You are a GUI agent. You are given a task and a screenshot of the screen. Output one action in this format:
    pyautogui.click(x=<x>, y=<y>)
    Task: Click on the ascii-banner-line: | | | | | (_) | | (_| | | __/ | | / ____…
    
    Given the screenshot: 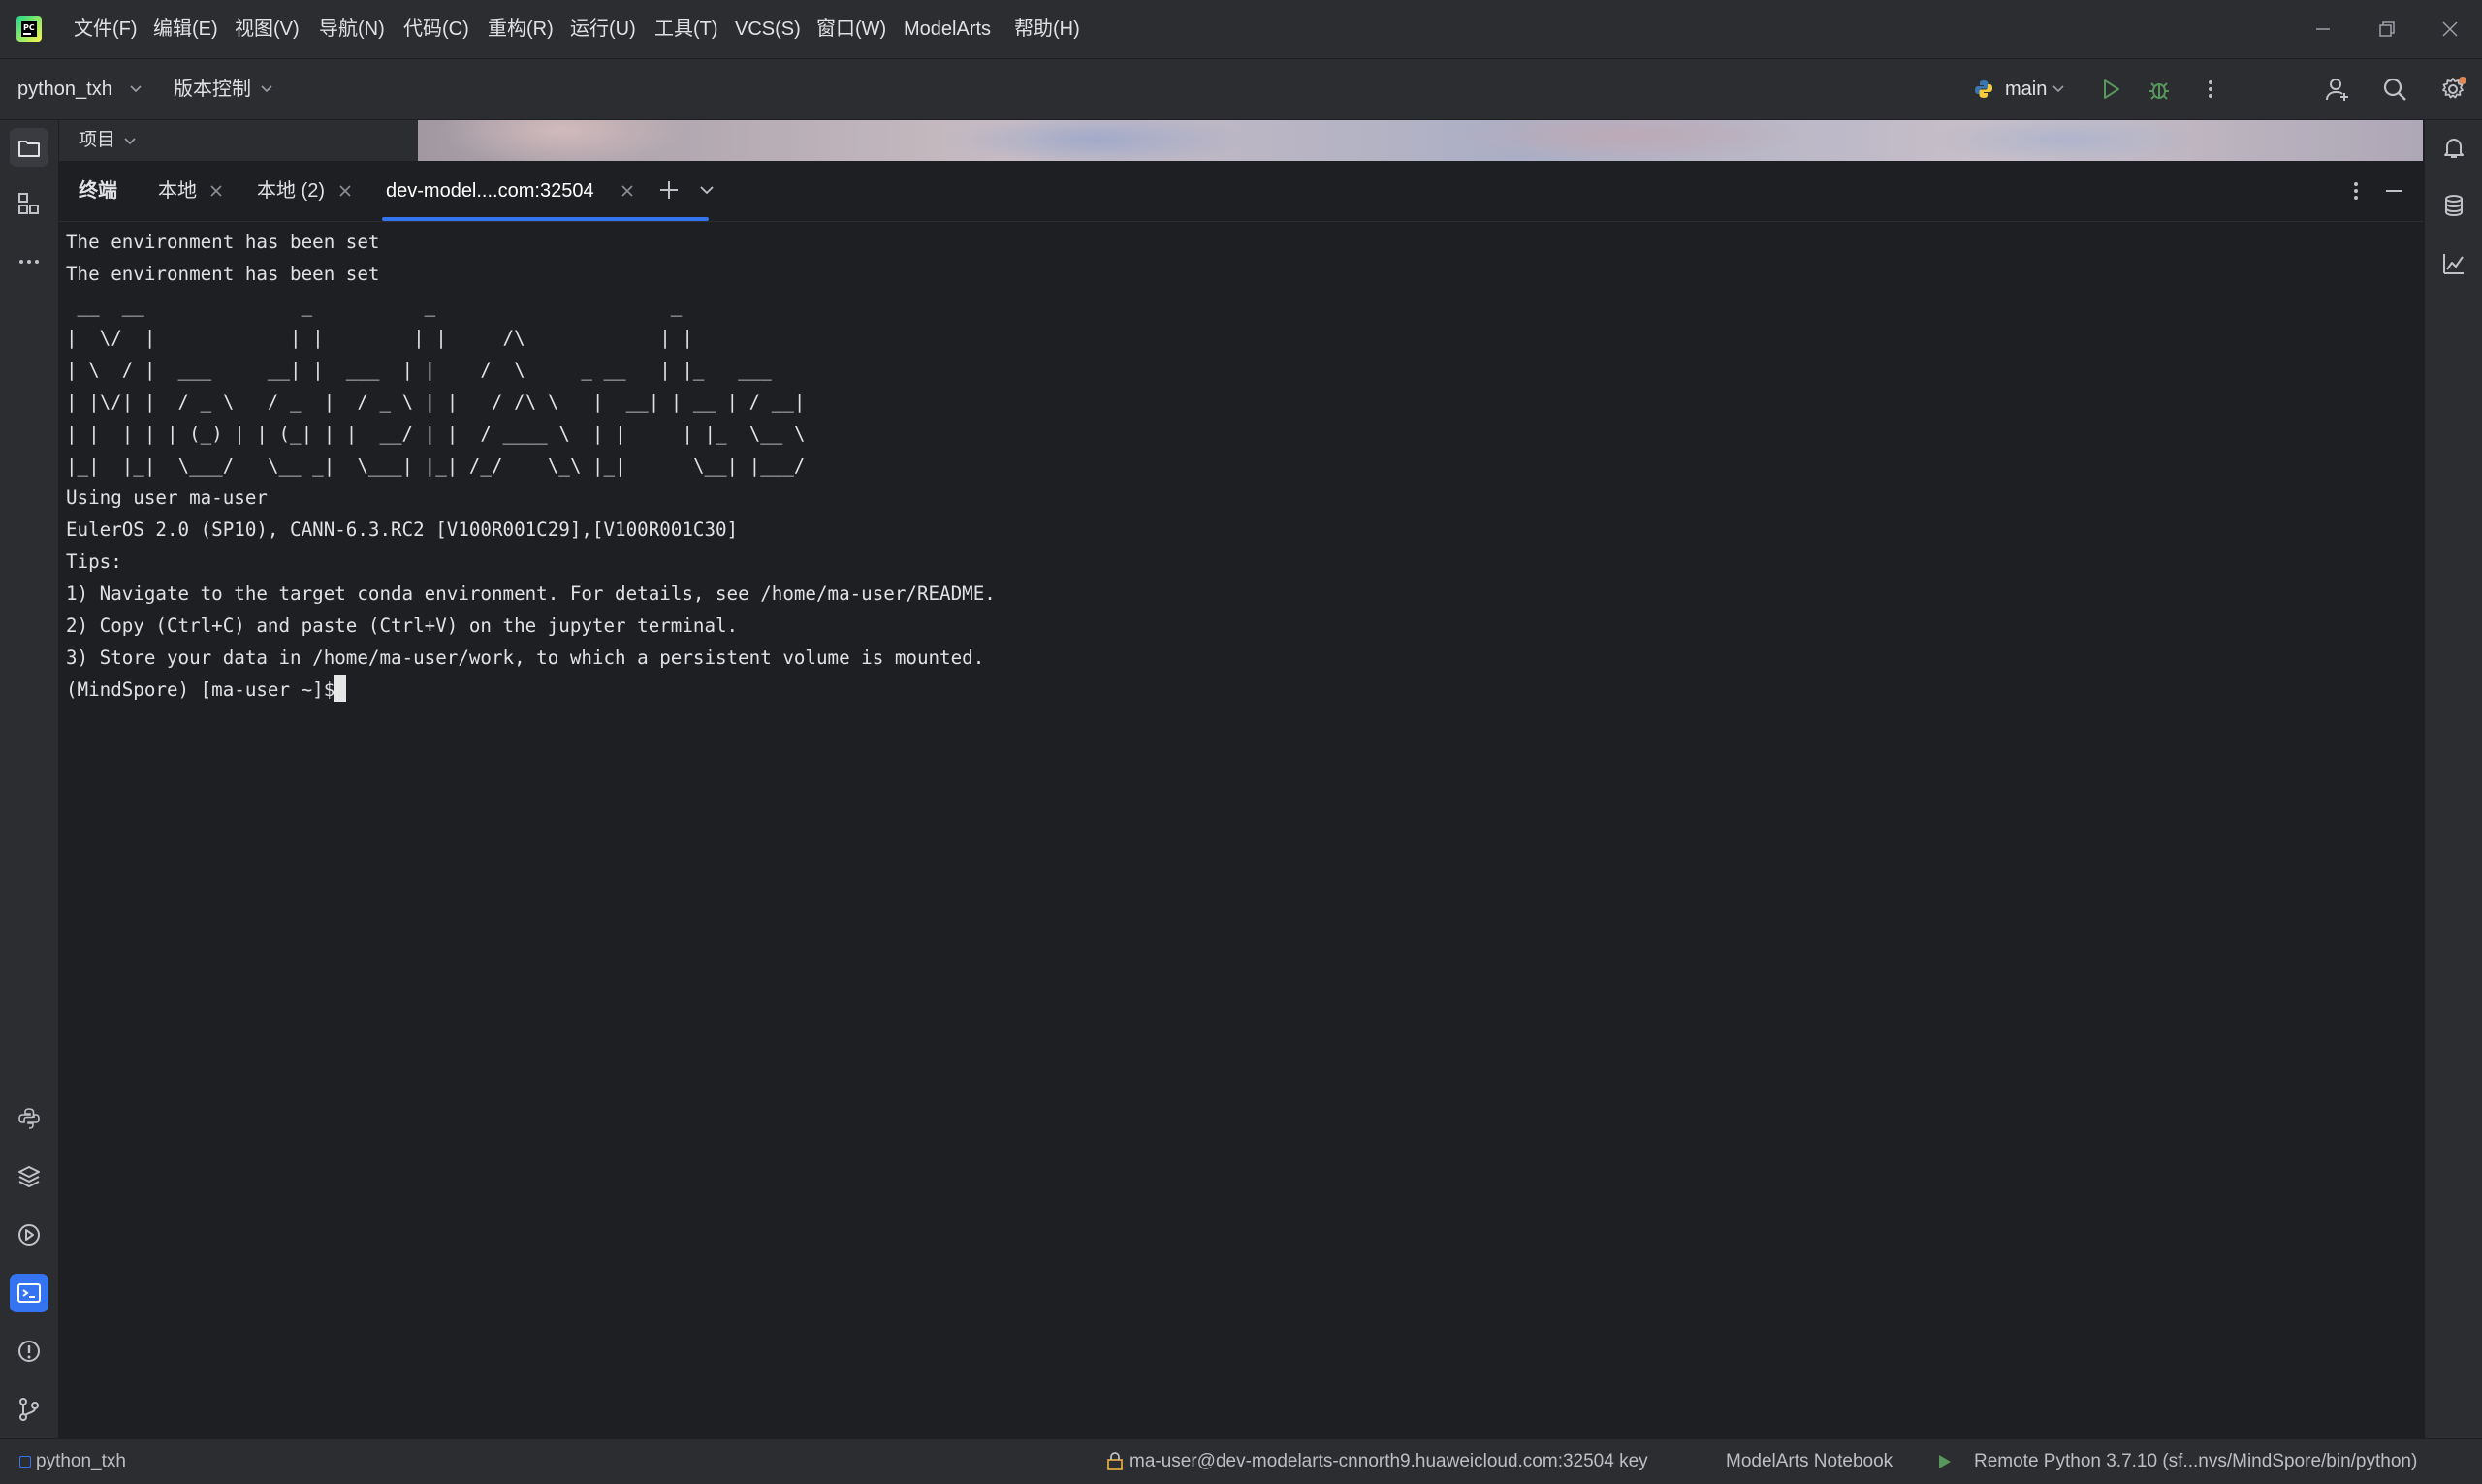 What is the action you would take?
    pyautogui.click(x=436, y=434)
    